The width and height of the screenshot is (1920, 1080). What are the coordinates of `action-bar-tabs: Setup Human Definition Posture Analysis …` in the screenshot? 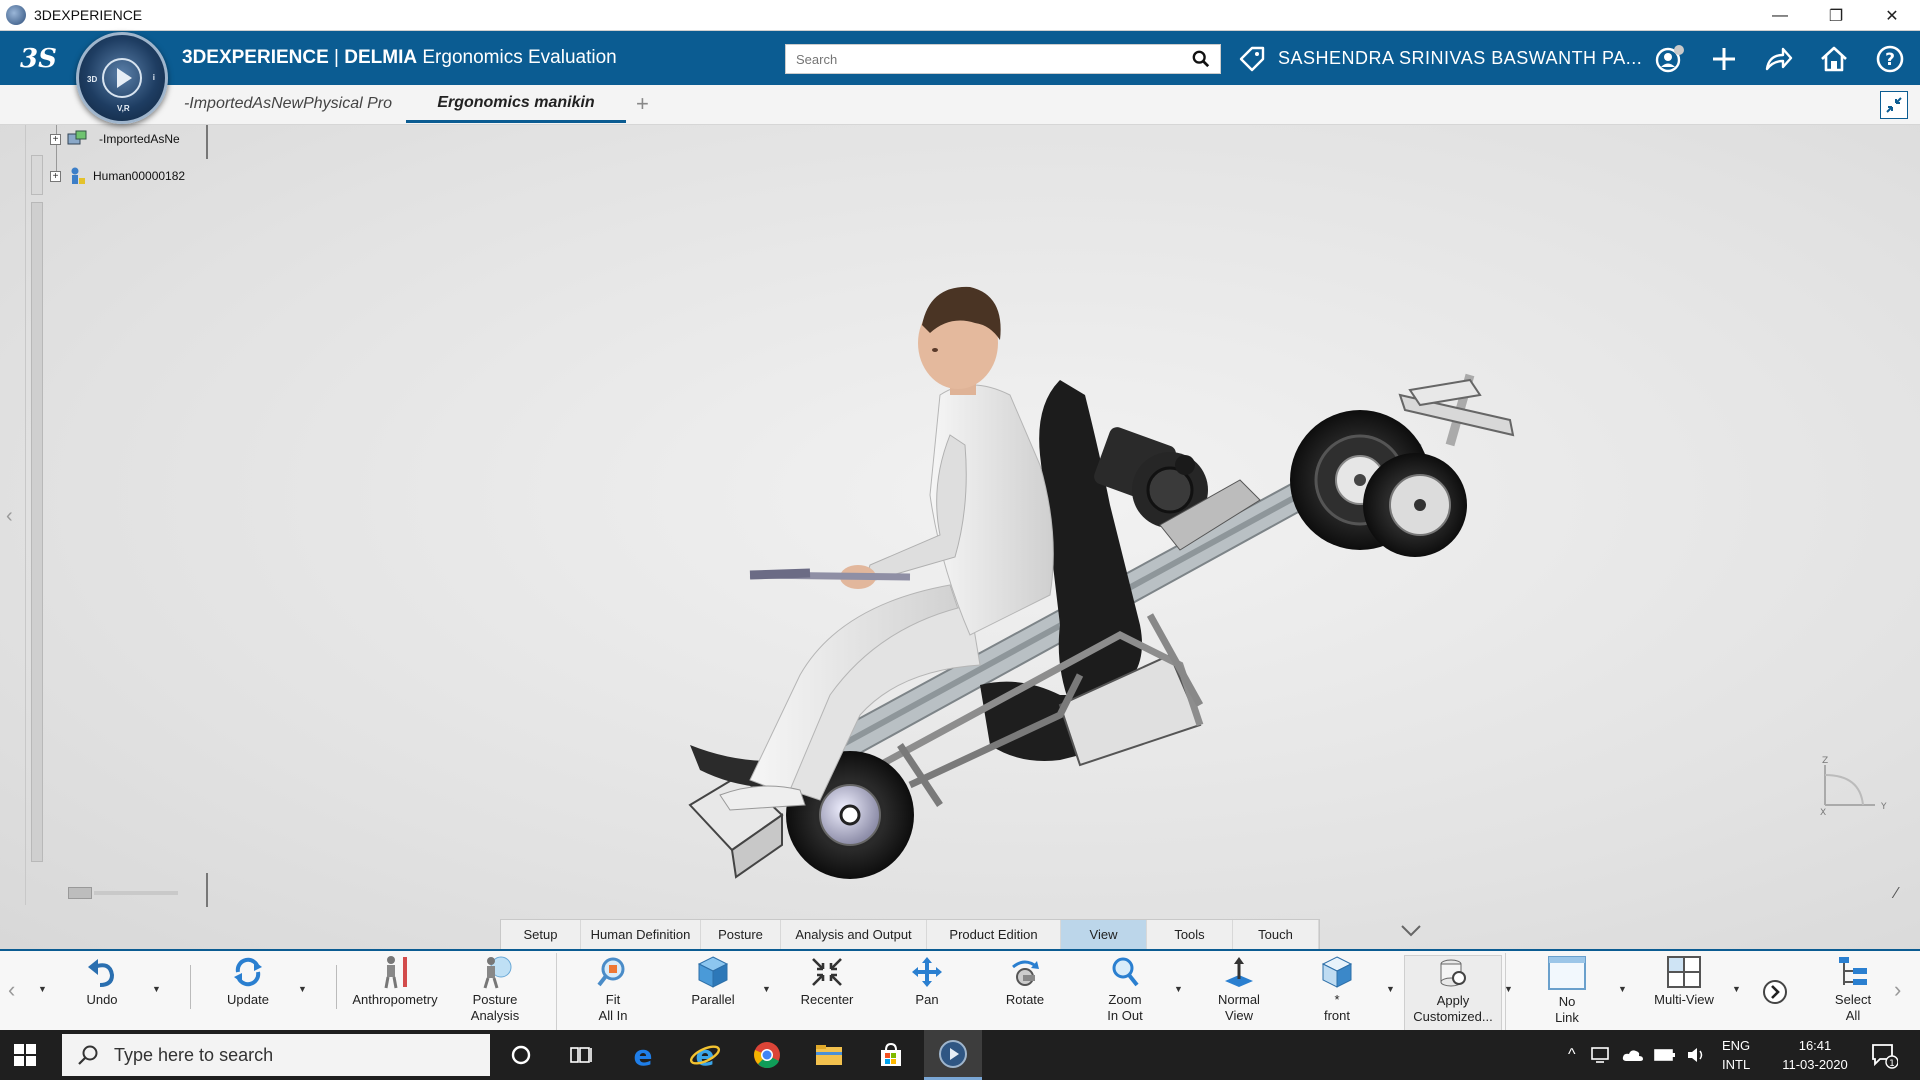 It's located at (910, 934).